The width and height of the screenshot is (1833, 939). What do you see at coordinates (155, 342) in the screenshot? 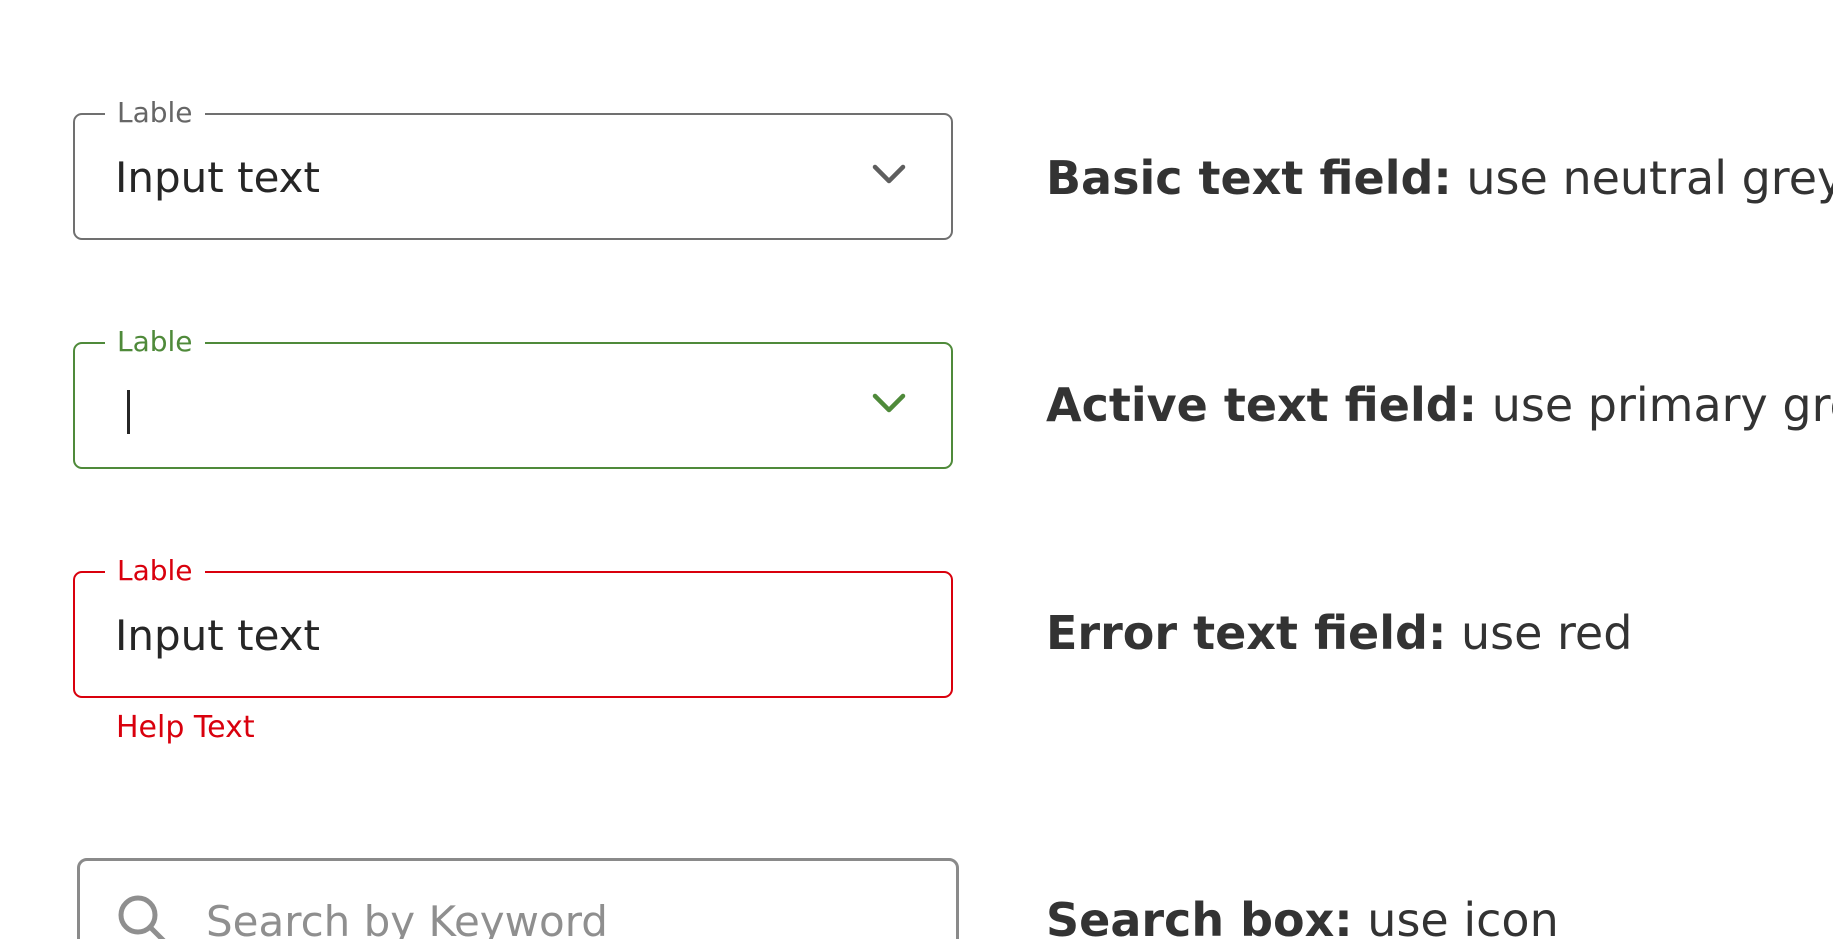
I see `active-field-label: Lable` at bounding box center [155, 342].